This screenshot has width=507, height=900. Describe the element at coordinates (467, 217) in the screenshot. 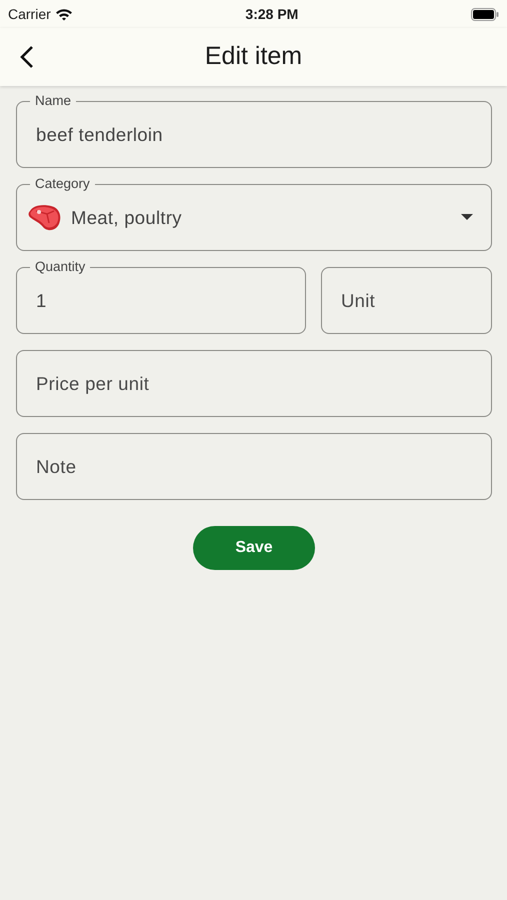

I see `dropdown-caret-icon` at that location.